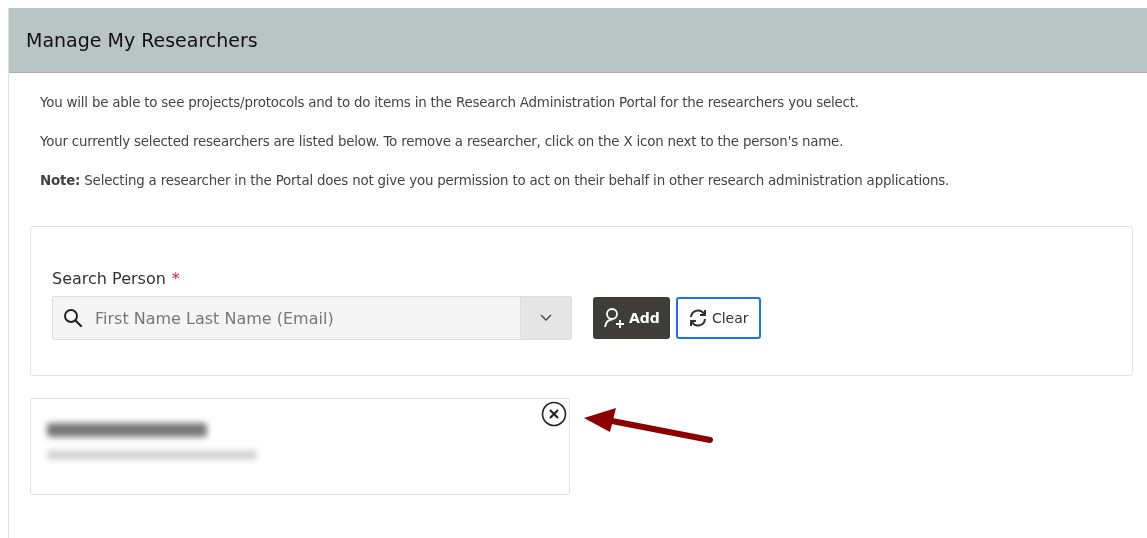 Image resolution: width=1147 pixels, height=538 pixels. Describe the element at coordinates (175, 278) in the screenshot. I see `required-mark: *` at that location.